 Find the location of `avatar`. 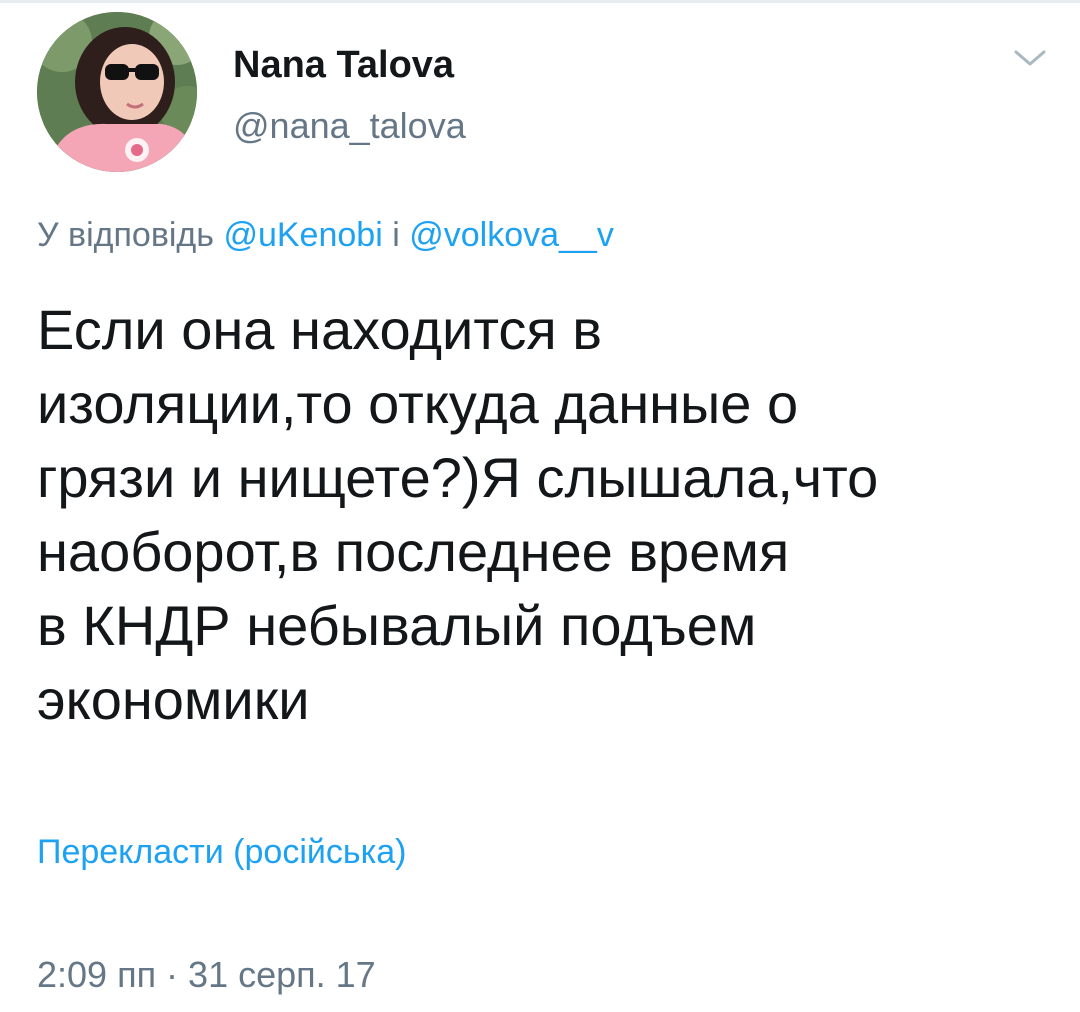

avatar is located at coordinates (117, 92).